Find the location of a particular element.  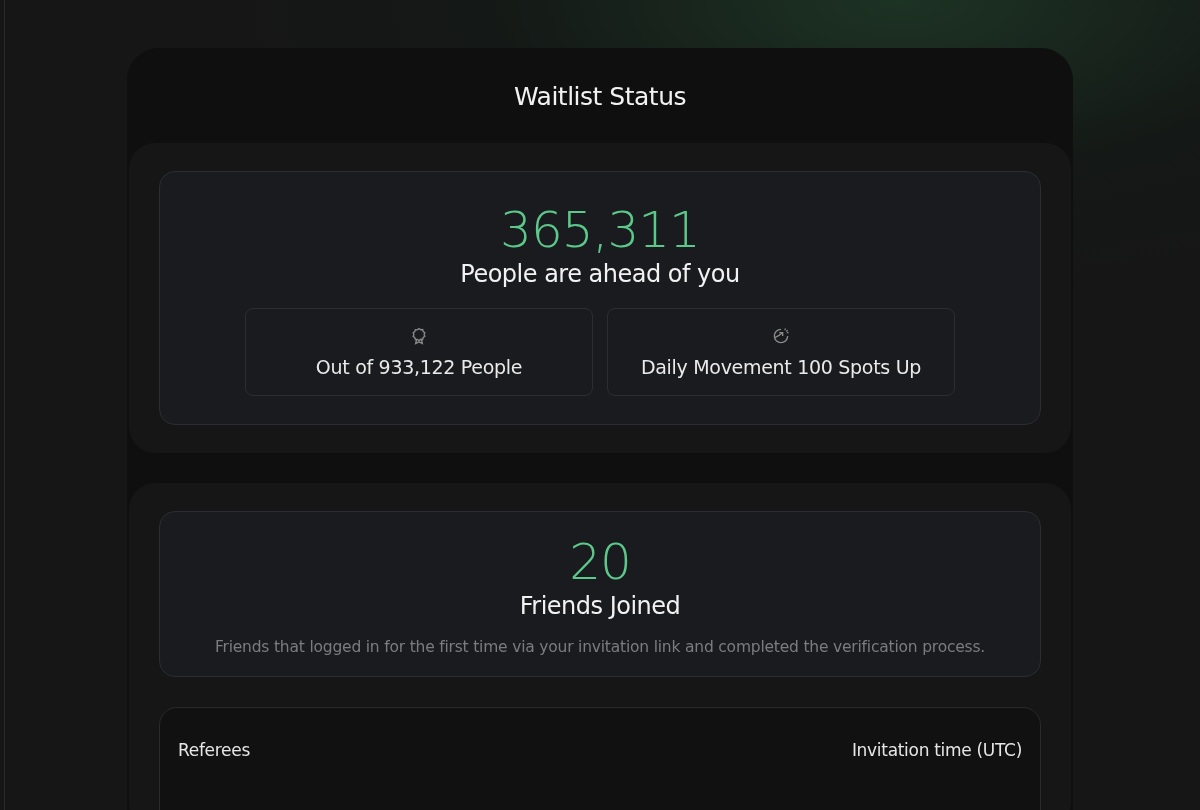

column-header: Referees is located at coordinates (214, 750).